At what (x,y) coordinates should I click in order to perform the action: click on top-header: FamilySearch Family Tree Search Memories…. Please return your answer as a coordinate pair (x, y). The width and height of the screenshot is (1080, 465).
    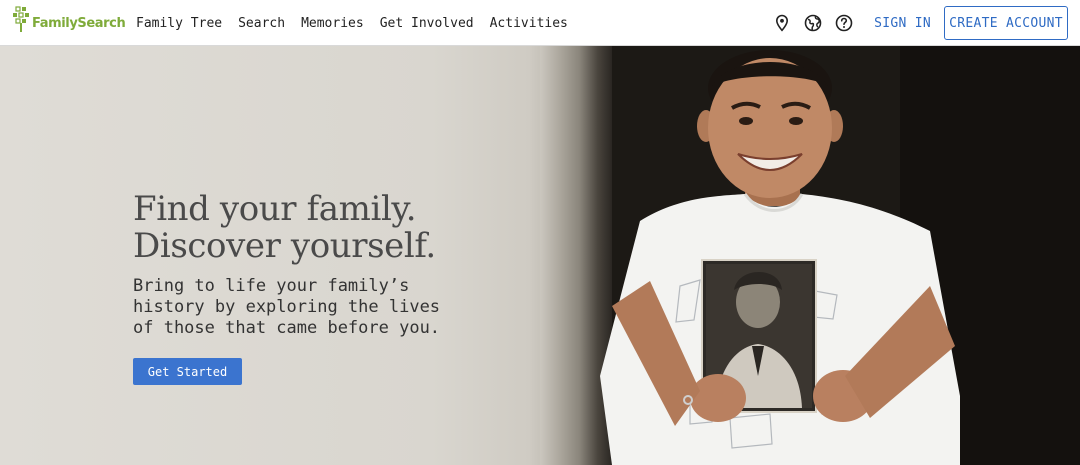
    Looking at the image, I should click on (540, 23).